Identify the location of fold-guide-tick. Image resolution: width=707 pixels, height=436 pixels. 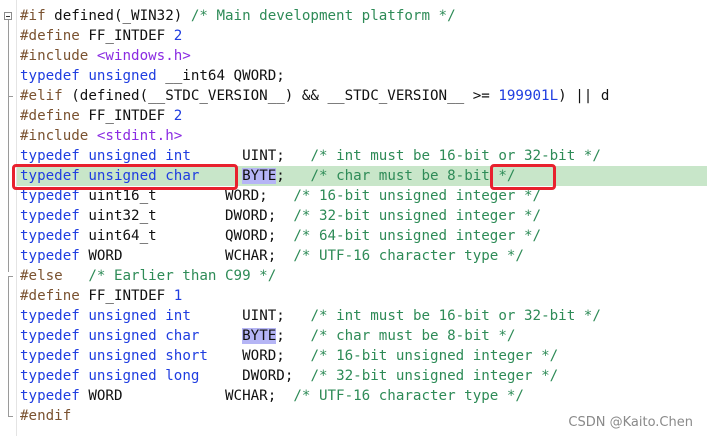
(10, 416).